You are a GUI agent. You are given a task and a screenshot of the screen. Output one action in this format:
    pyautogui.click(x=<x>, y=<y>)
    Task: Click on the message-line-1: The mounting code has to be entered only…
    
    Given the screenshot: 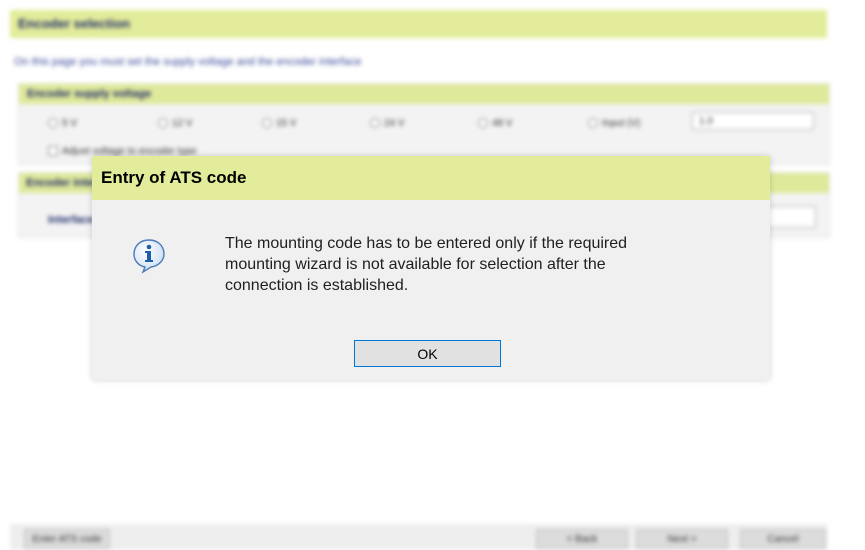 What is the action you would take?
    pyautogui.click(x=426, y=243)
    